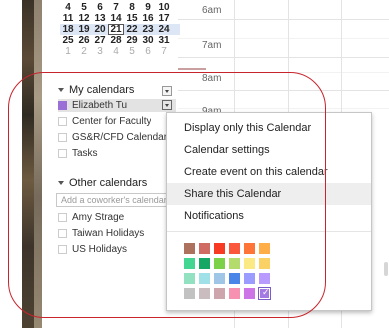 This screenshot has width=389, height=328. What do you see at coordinates (132, 7) in the screenshot?
I see `mini-calendar-day: 8` at bounding box center [132, 7].